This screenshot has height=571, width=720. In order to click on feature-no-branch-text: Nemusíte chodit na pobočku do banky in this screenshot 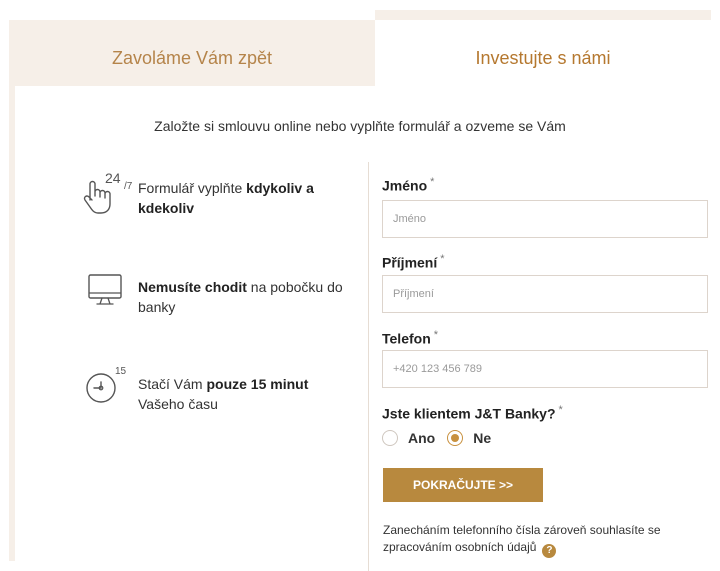, I will do `click(243, 294)`.